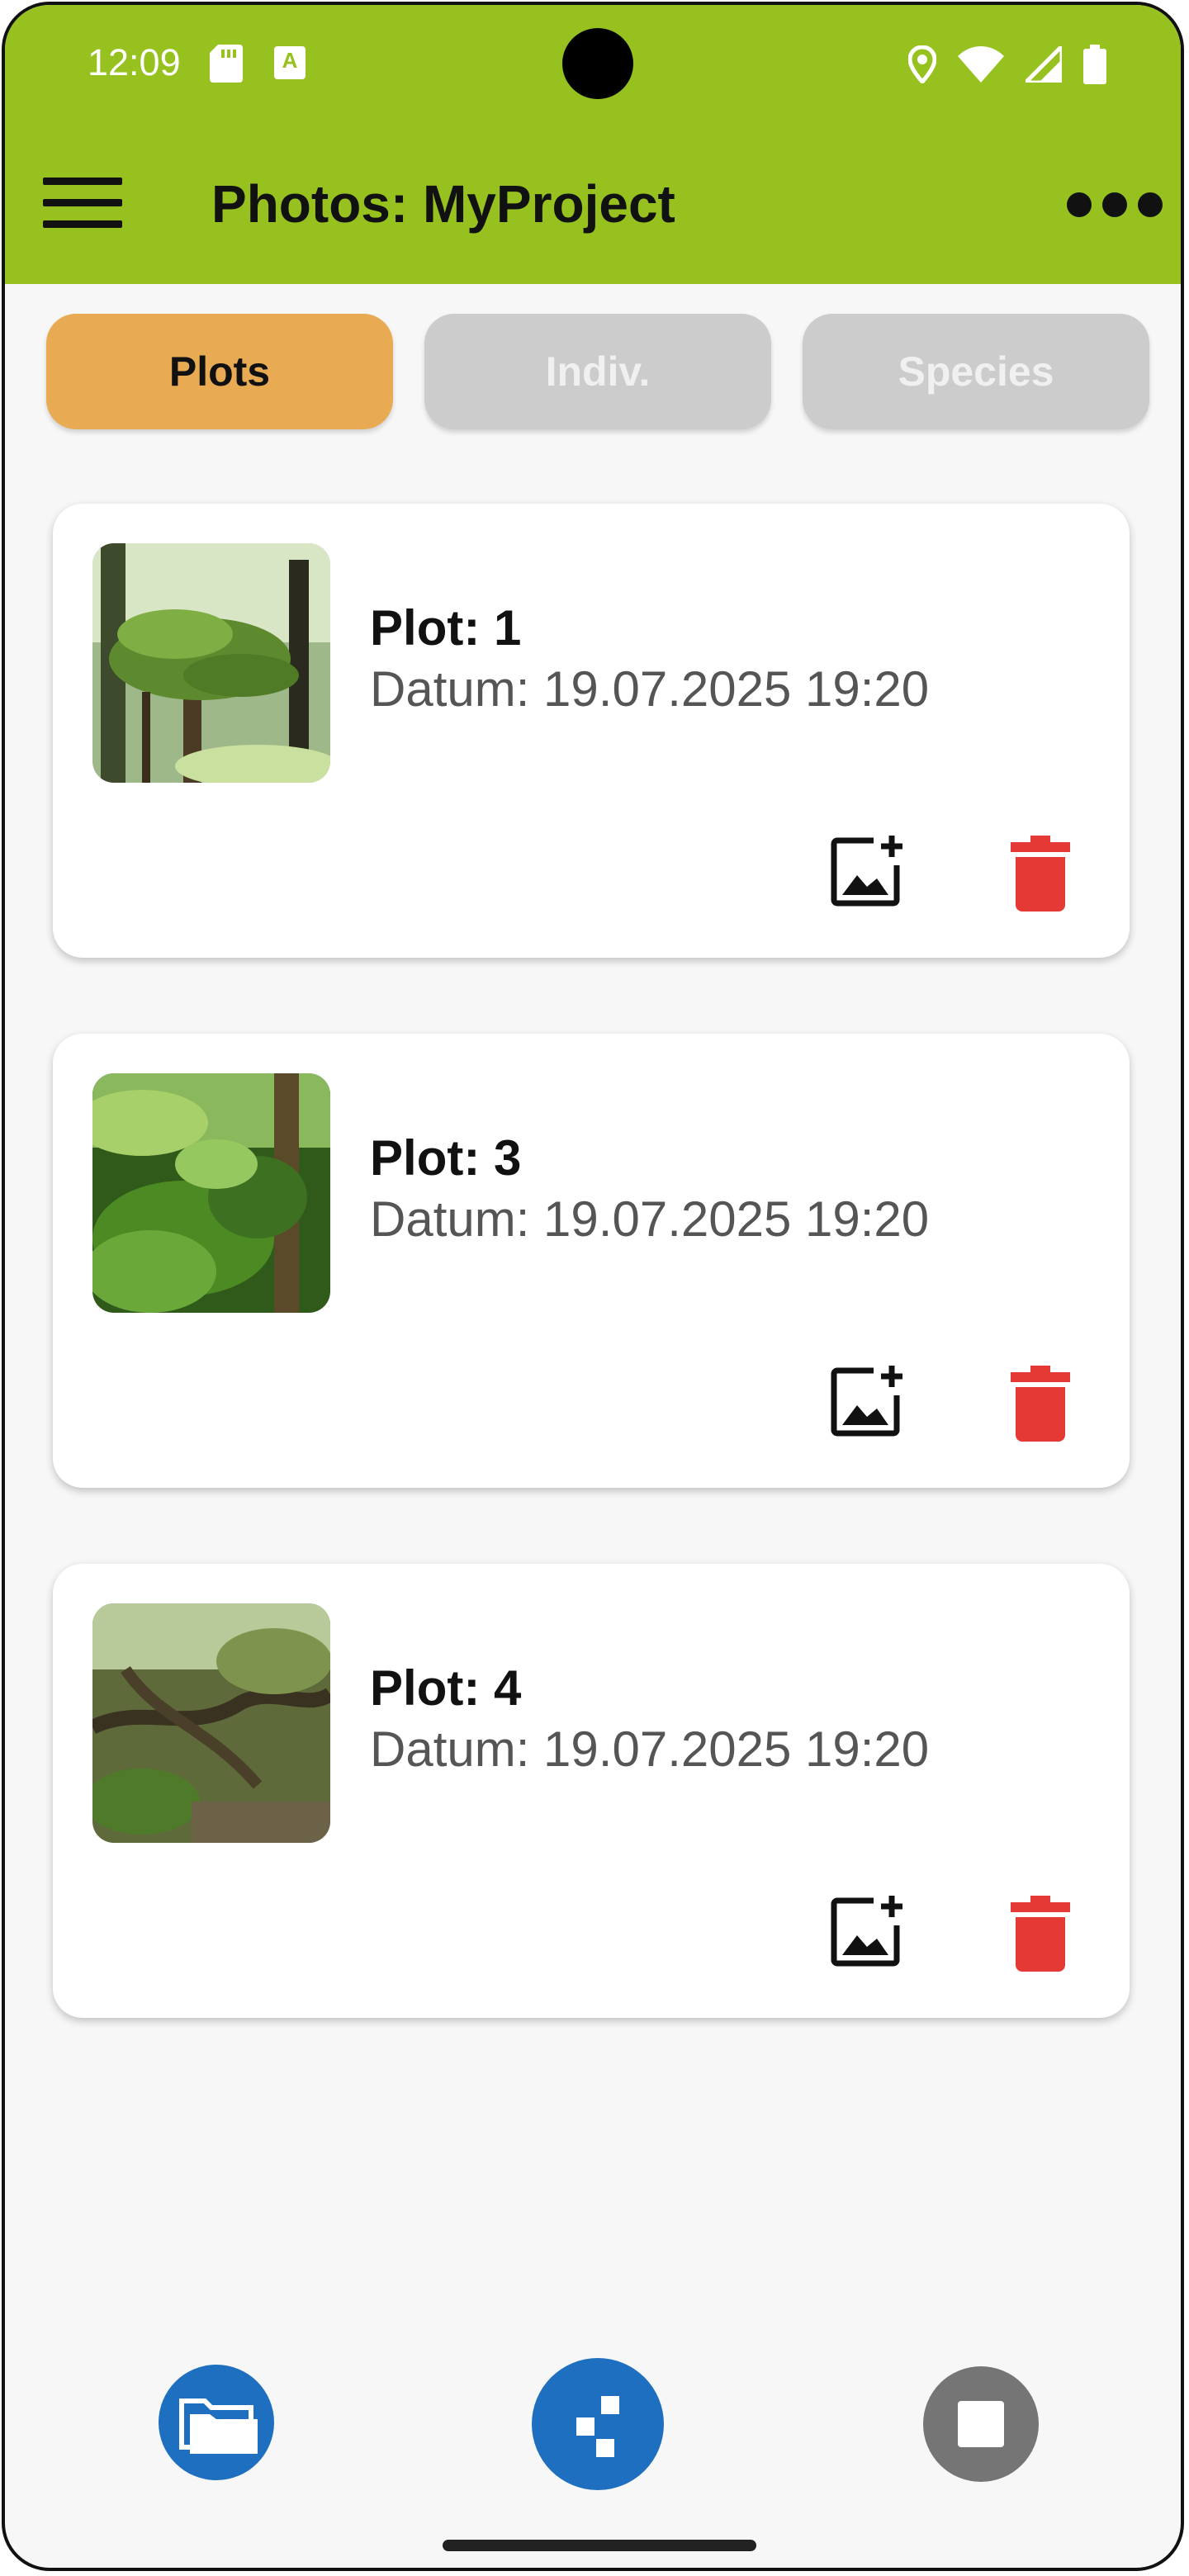  I want to click on status-icons, so click(1007, 64).